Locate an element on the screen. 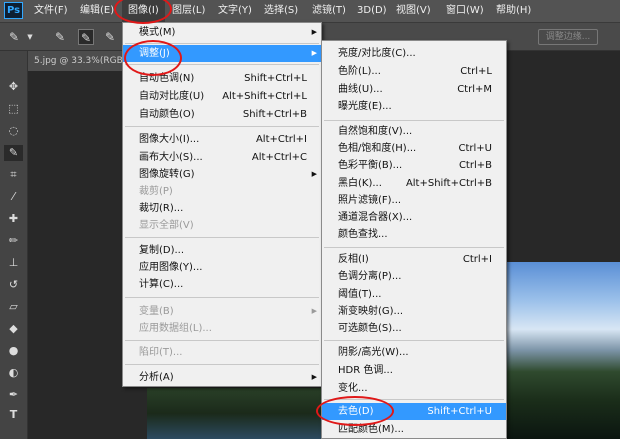 The width and height of the screenshot is (620, 439). marquee-tool-icon: ⬚ is located at coordinates (13, 109).